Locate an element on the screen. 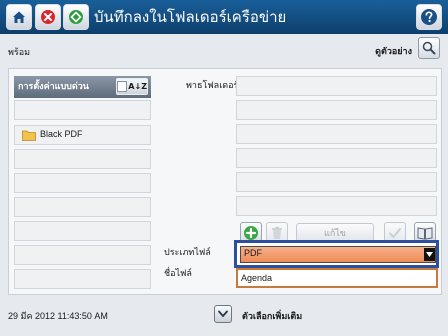 This screenshot has width=448, height=336. home-button is located at coordinates (19, 17).